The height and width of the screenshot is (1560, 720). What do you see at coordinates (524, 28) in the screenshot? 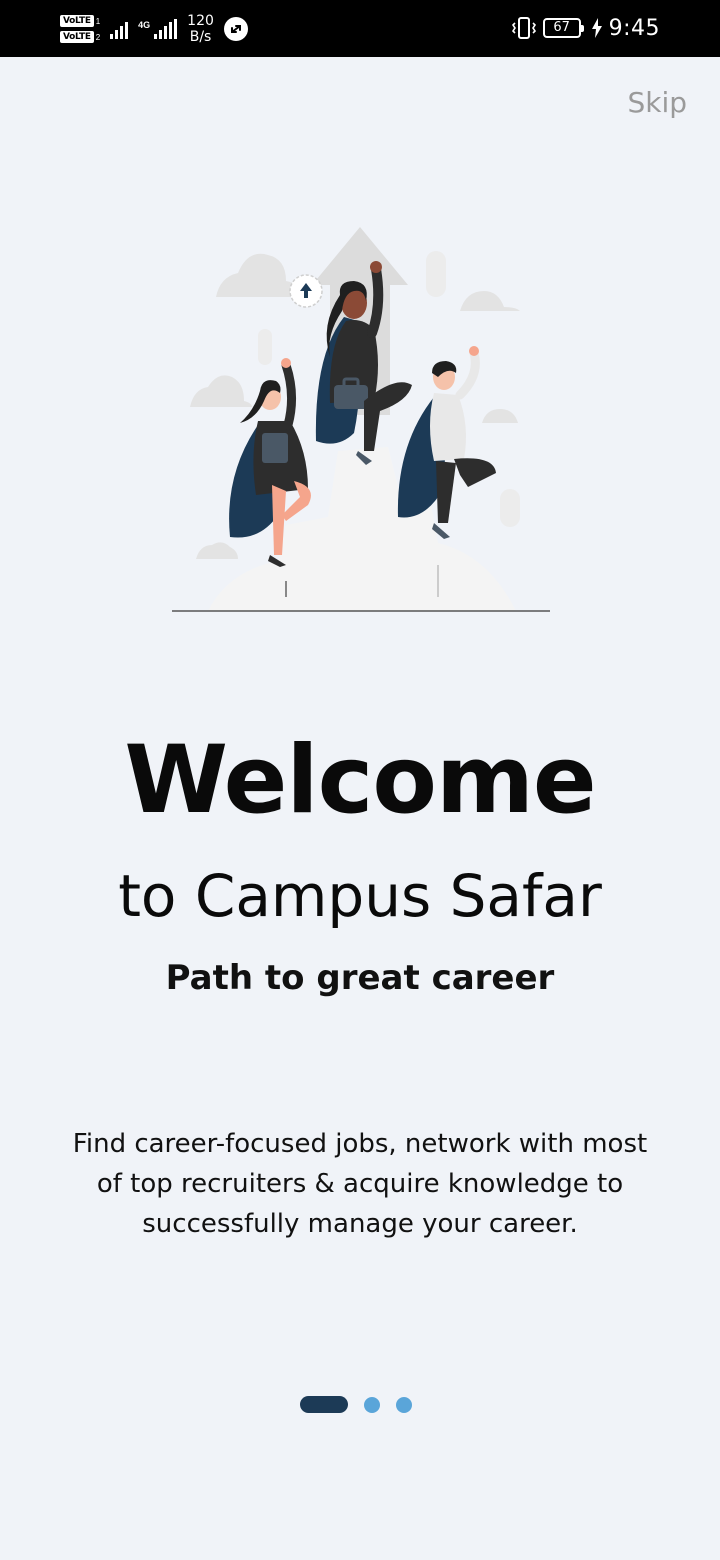
I see `vibrate-icon` at bounding box center [524, 28].